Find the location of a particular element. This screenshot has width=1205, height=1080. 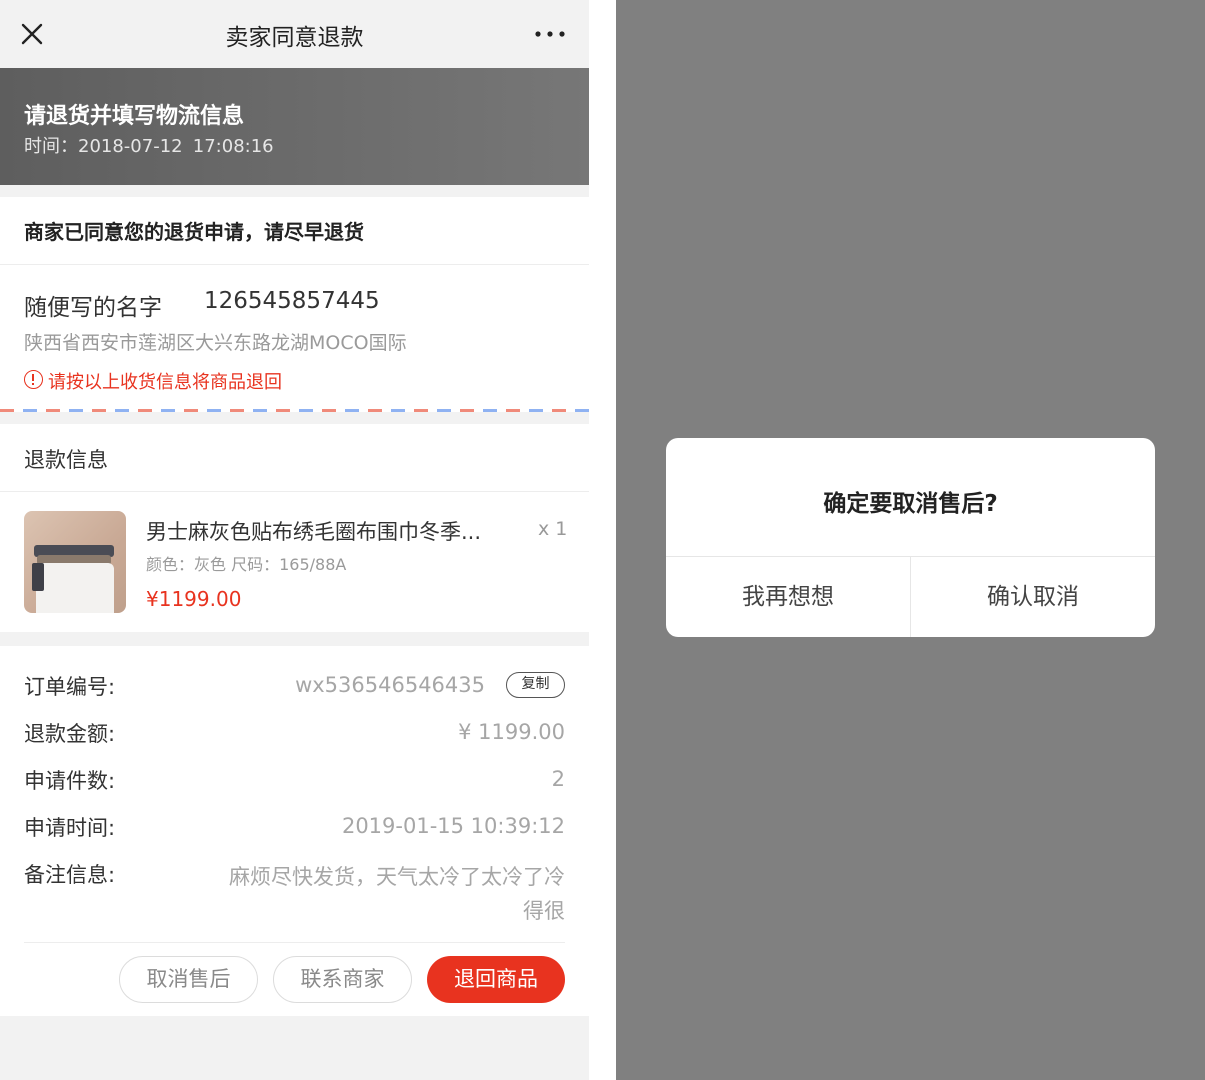

remark-label: 备注信息: is located at coordinates (70, 875).